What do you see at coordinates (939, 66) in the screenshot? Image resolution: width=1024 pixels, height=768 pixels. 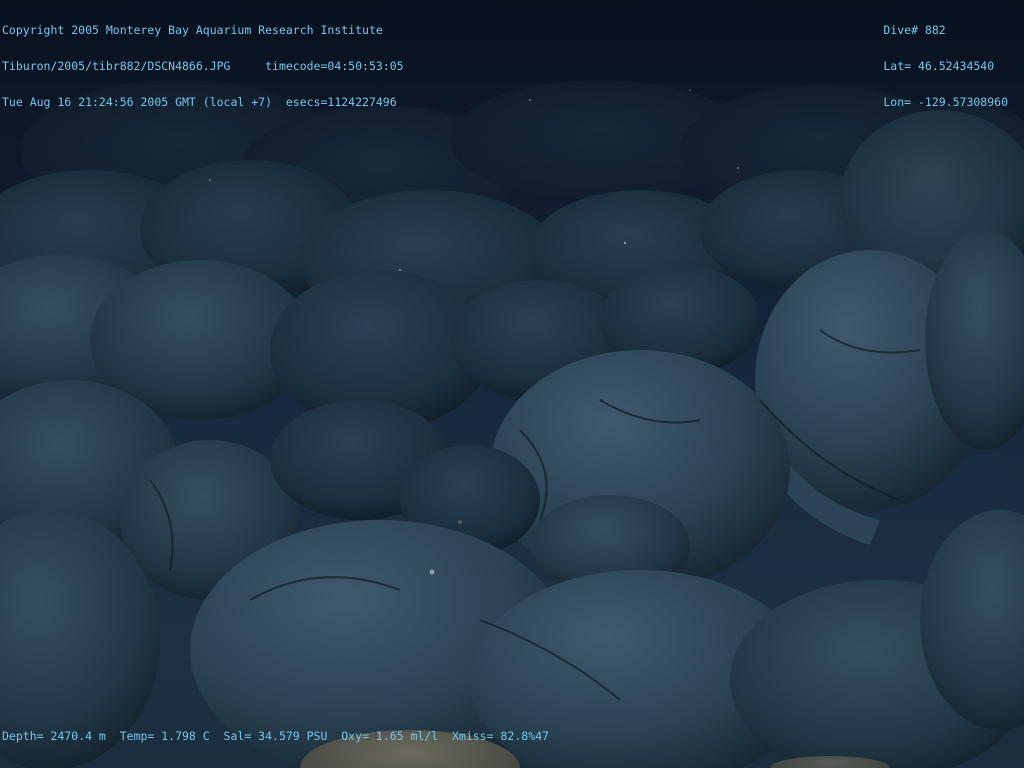 I see `latitude: Lat= 46.52434540` at bounding box center [939, 66].